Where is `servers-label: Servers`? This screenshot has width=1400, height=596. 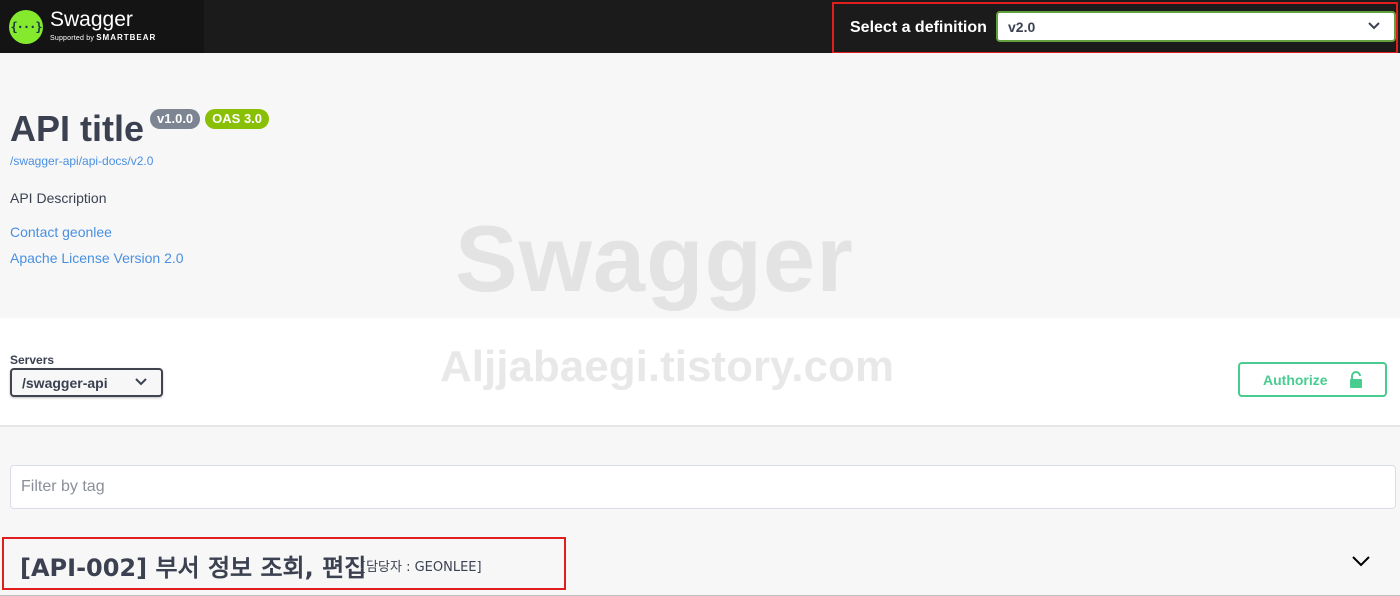
servers-label: Servers is located at coordinates (32, 360).